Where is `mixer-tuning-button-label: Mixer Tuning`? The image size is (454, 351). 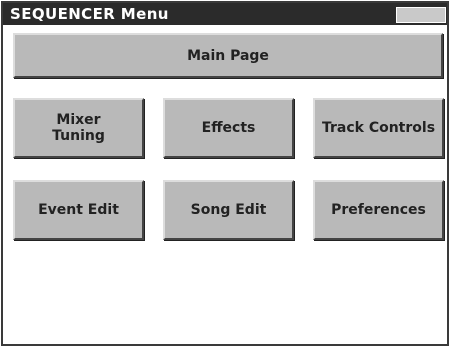
mixer-tuning-button-label: Mixer Tuning is located at coordinates (78, 128).